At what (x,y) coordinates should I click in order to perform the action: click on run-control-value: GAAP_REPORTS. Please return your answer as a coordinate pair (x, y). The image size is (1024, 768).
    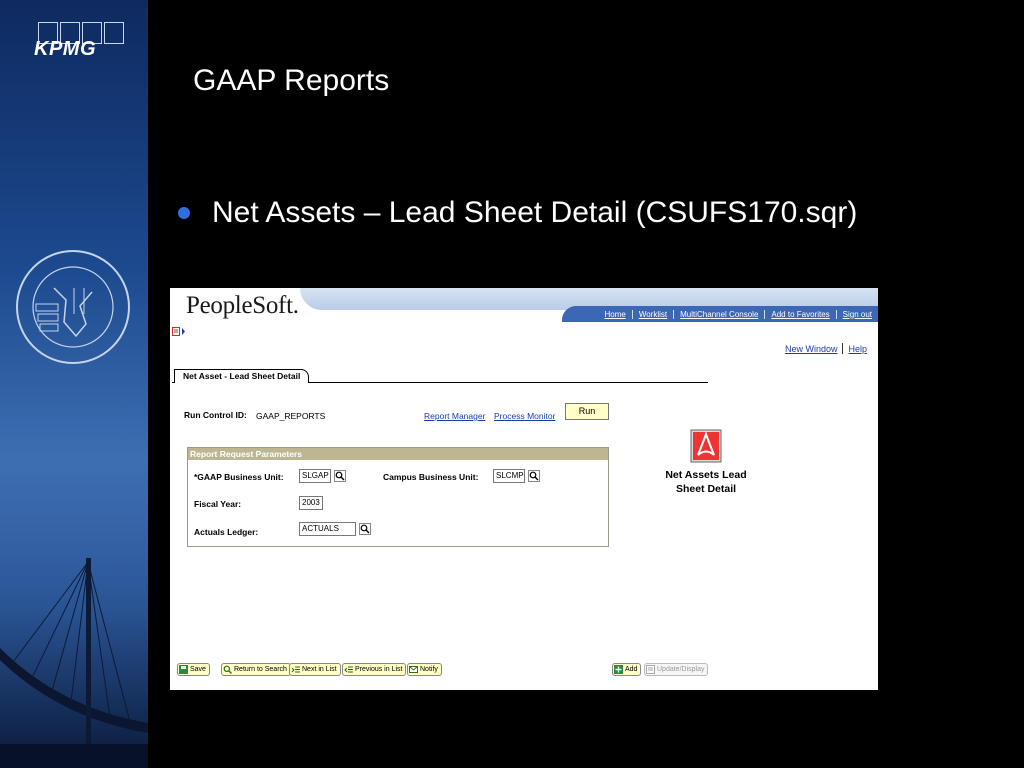
    Looking at the image, I should click on (291, 416).